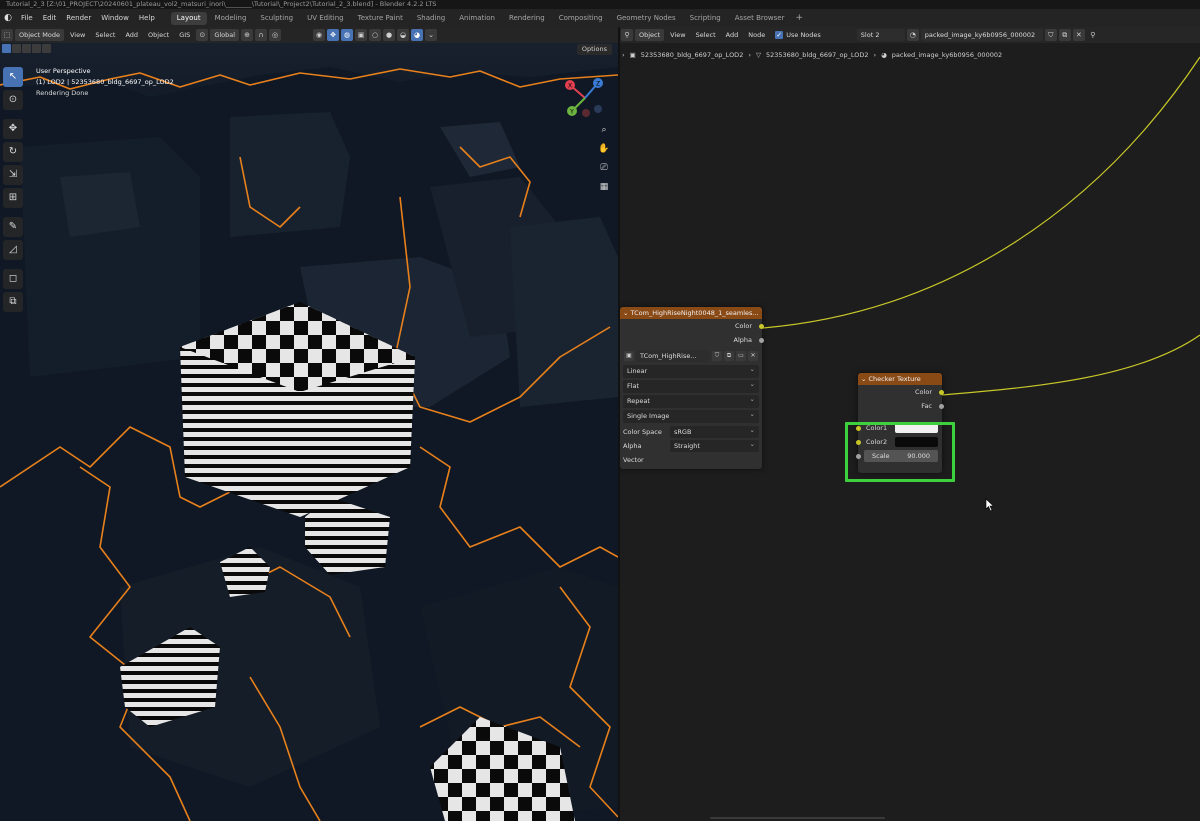 This screenshot has width=1200, height=821. Describe the element at coordinates (761, 326) in the screenshot. I see `color-output-socket` at that location.